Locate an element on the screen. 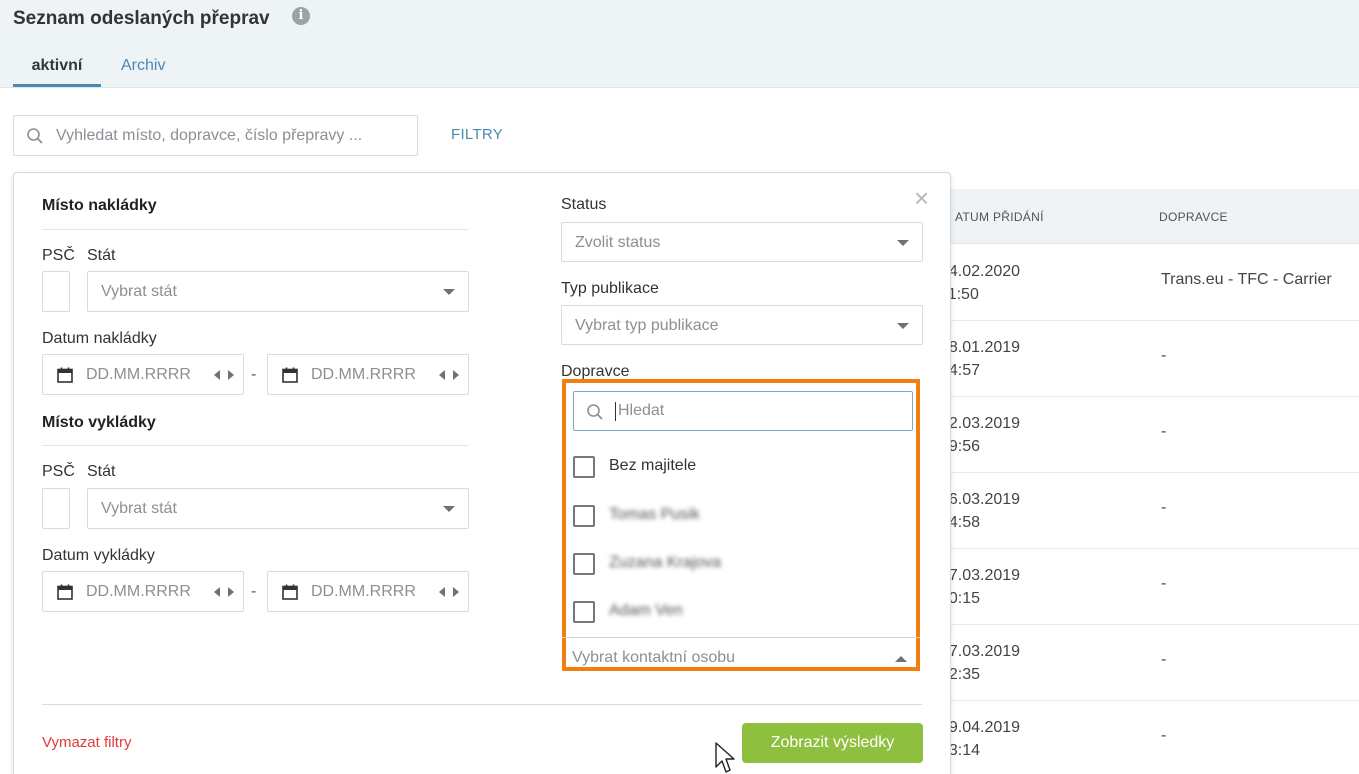 Image resolution: width=1359 pixels, height=774 pixels. option-label: Adam Ven is located at coordinates (646, 610).